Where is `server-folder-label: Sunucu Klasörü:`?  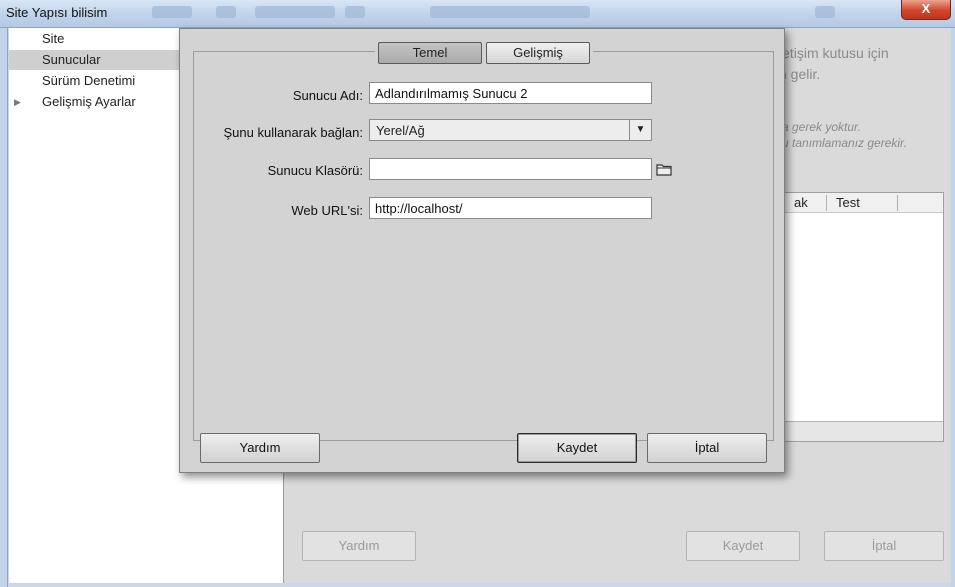 server-folder-label: Sunucu Klasörü: is located at coordinates (315, 170).